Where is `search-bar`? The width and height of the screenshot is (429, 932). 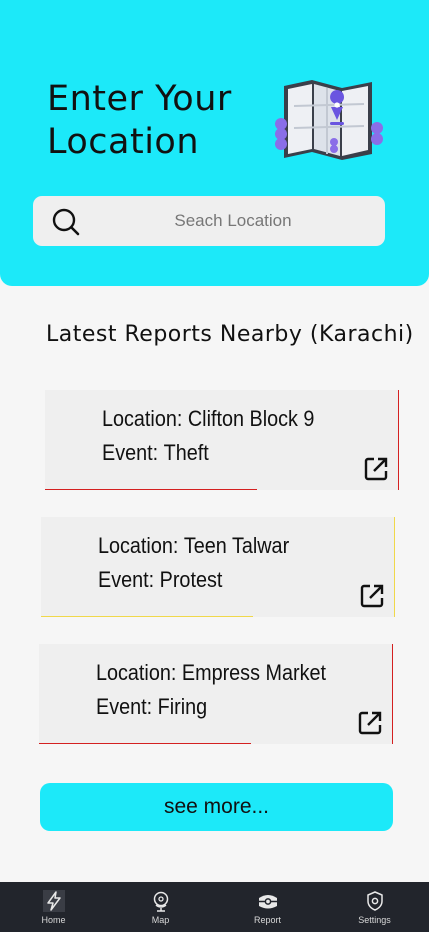
search-bar is located at coordinates (209, 221).